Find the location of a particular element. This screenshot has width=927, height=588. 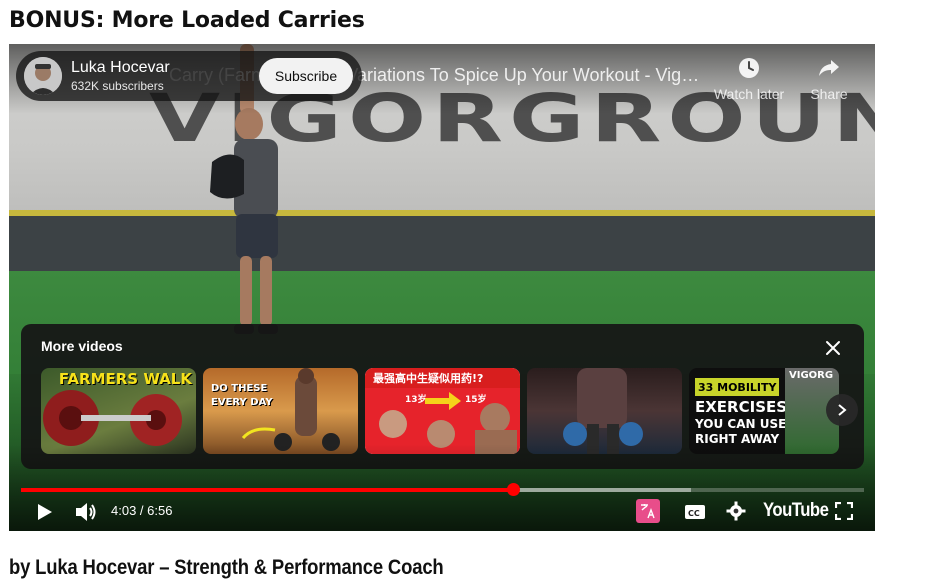

more-videos-title: More videos is located at coordinates (82, 346).